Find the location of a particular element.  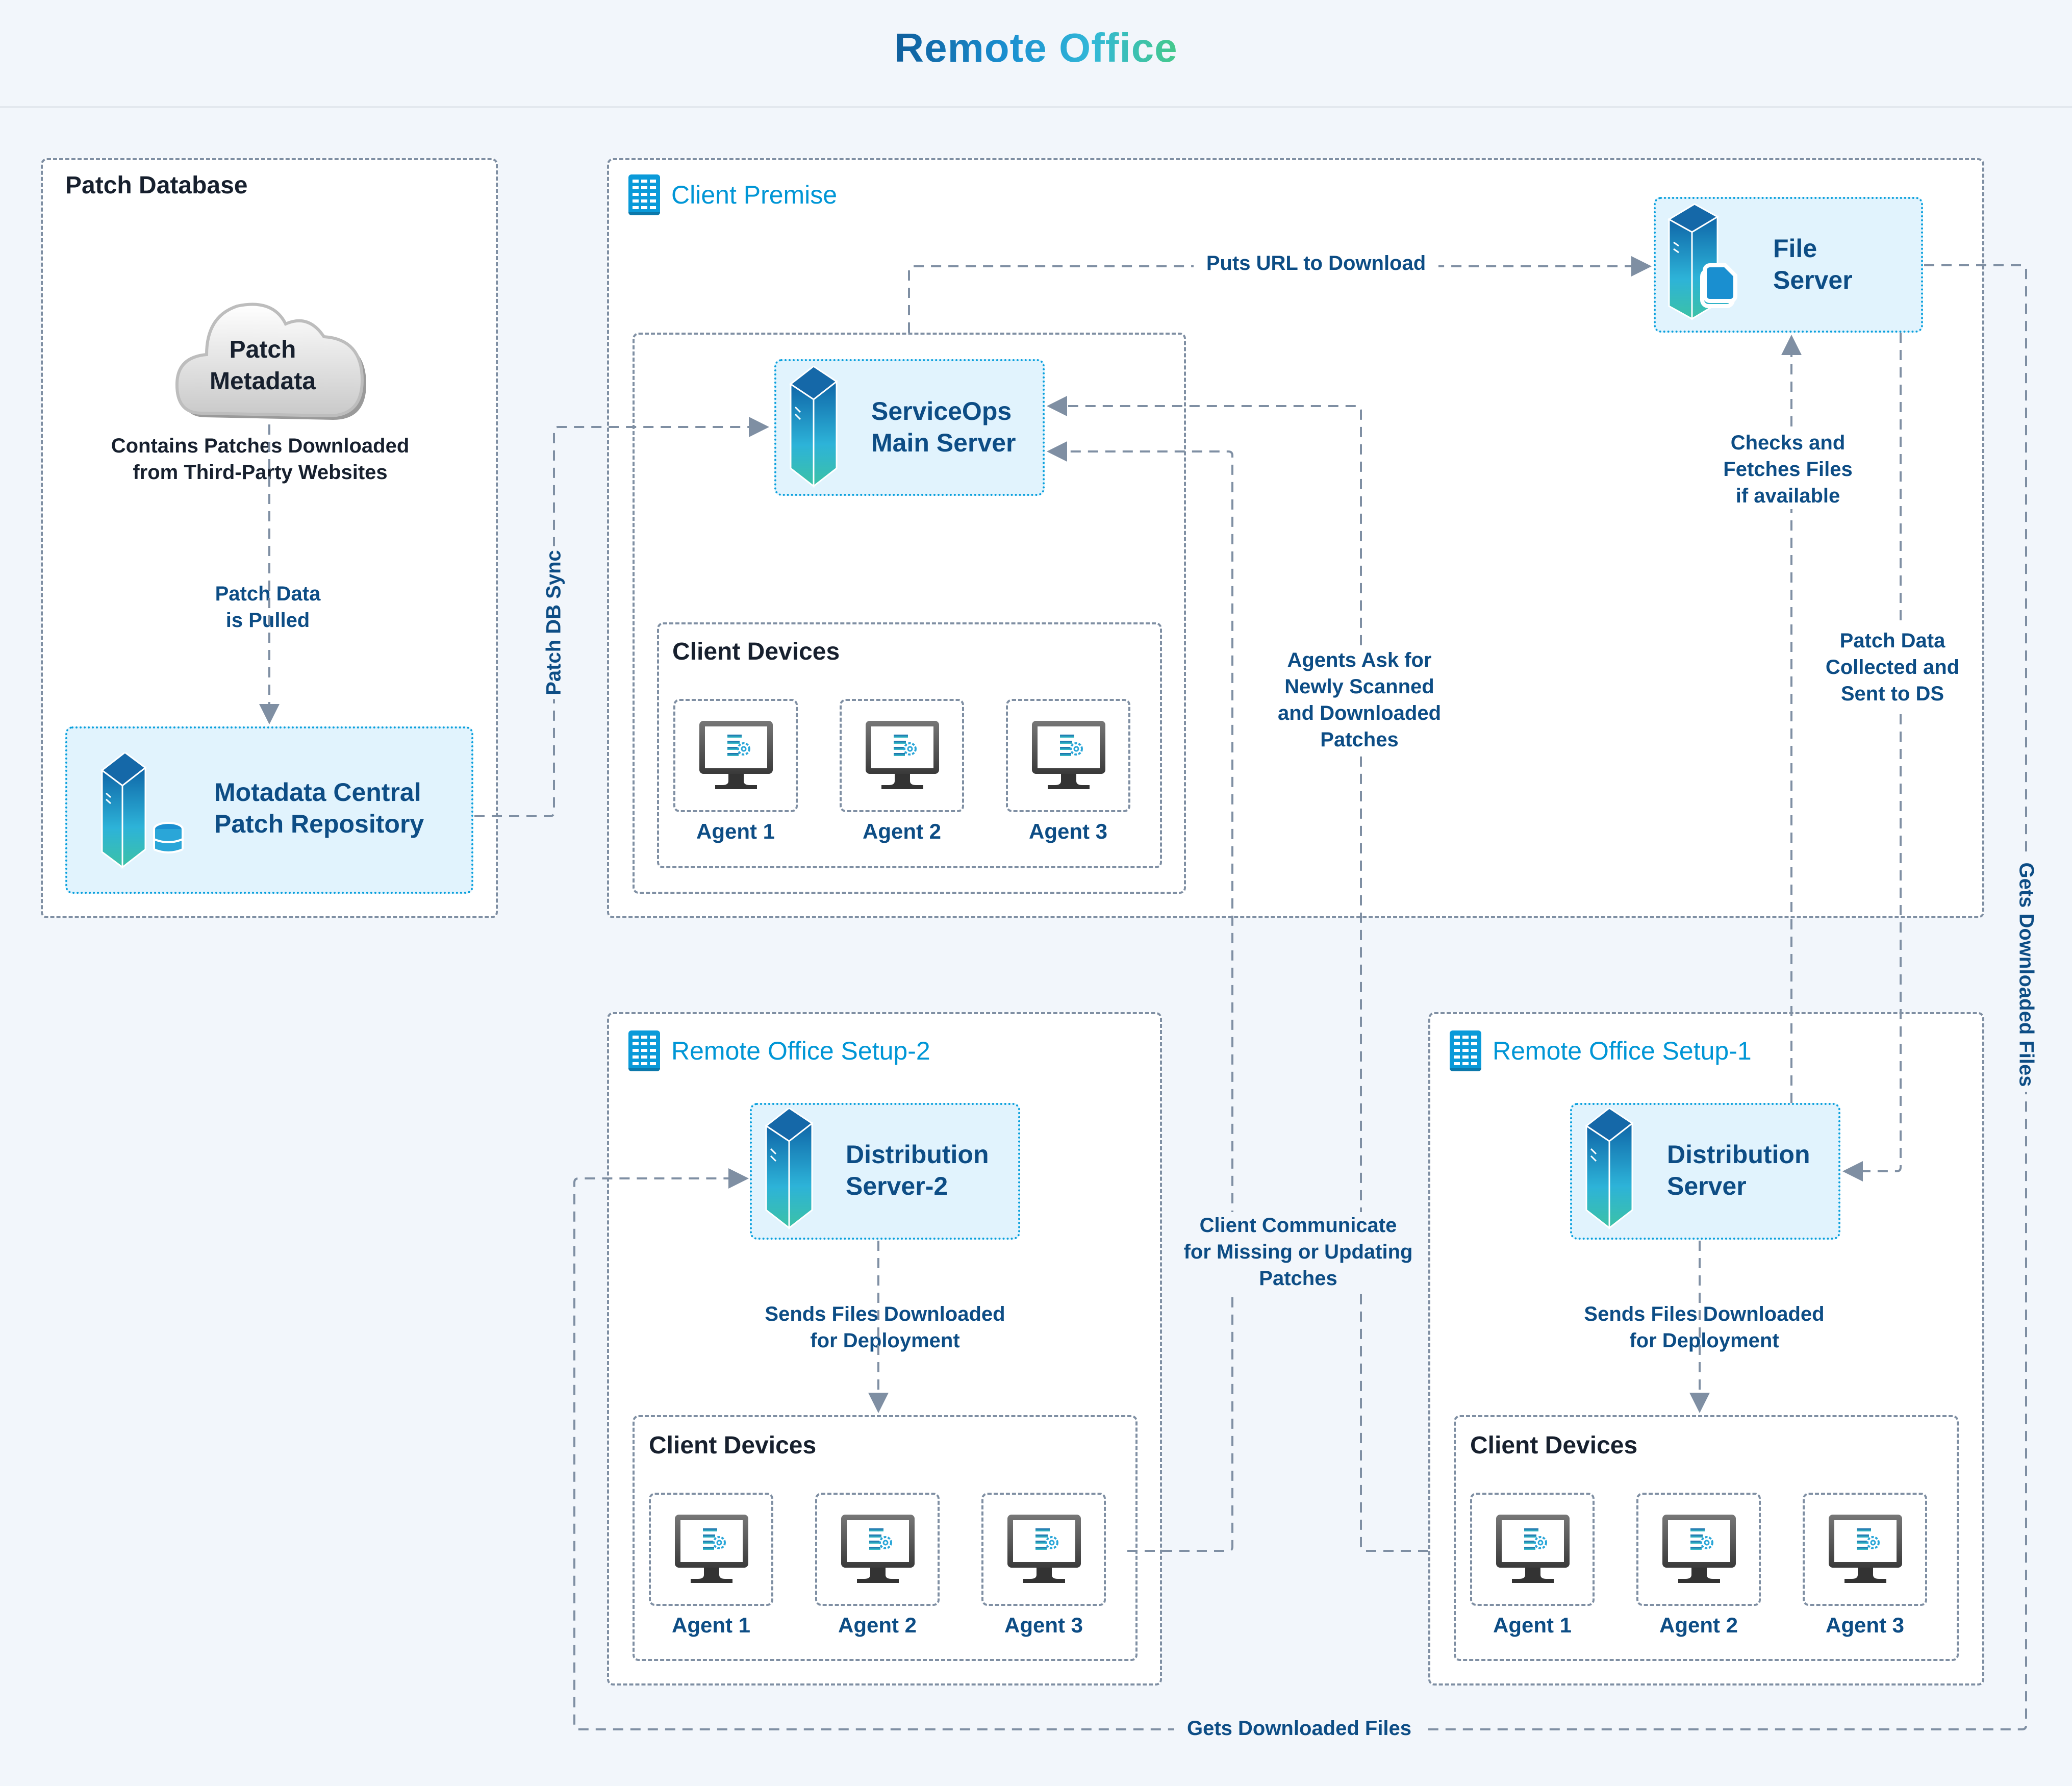

file-server-icon is located at coordinates (1702, 261).